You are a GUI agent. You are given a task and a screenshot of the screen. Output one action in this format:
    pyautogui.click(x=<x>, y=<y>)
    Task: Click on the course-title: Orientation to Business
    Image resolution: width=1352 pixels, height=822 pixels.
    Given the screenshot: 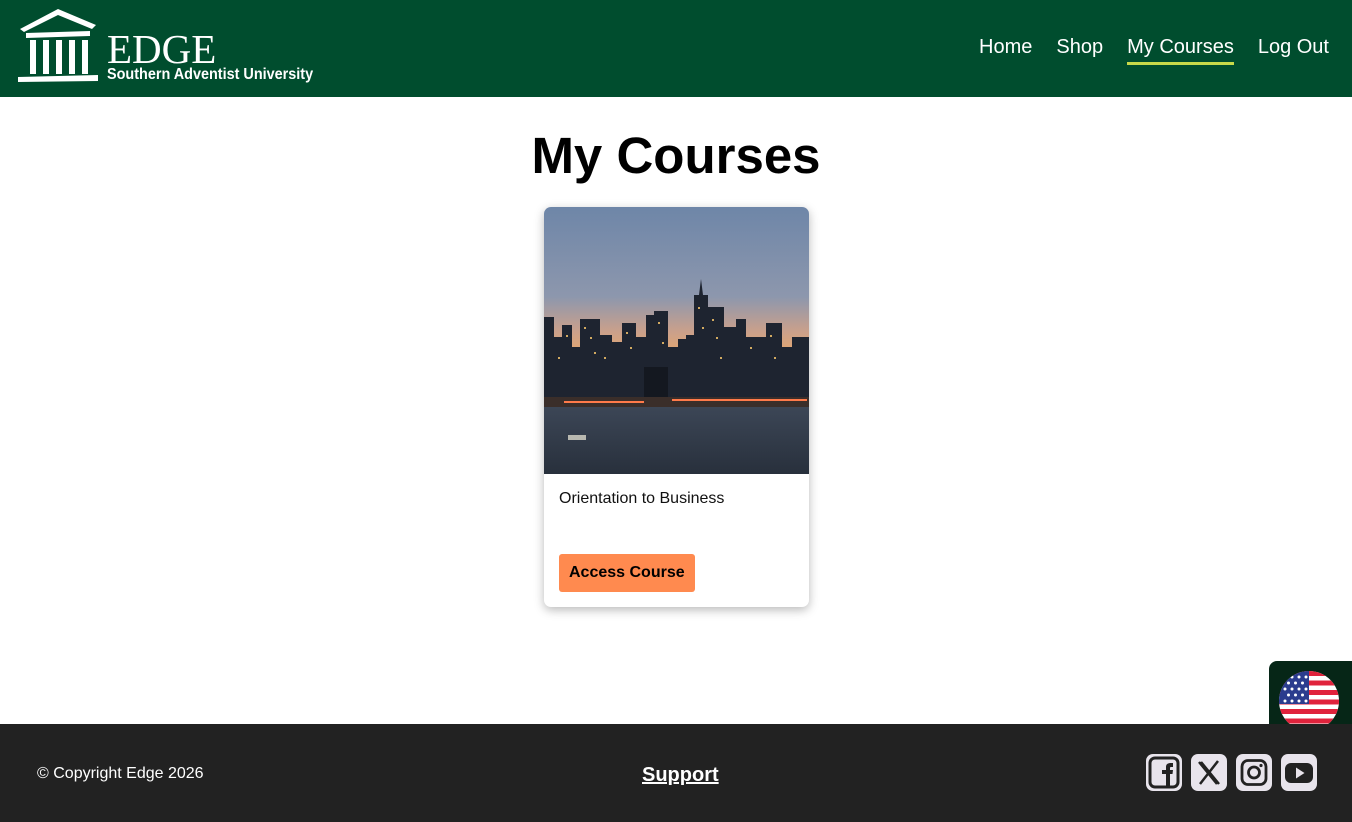 What is the action you would take?
    pyautogui.click(x=642, y=498)
    